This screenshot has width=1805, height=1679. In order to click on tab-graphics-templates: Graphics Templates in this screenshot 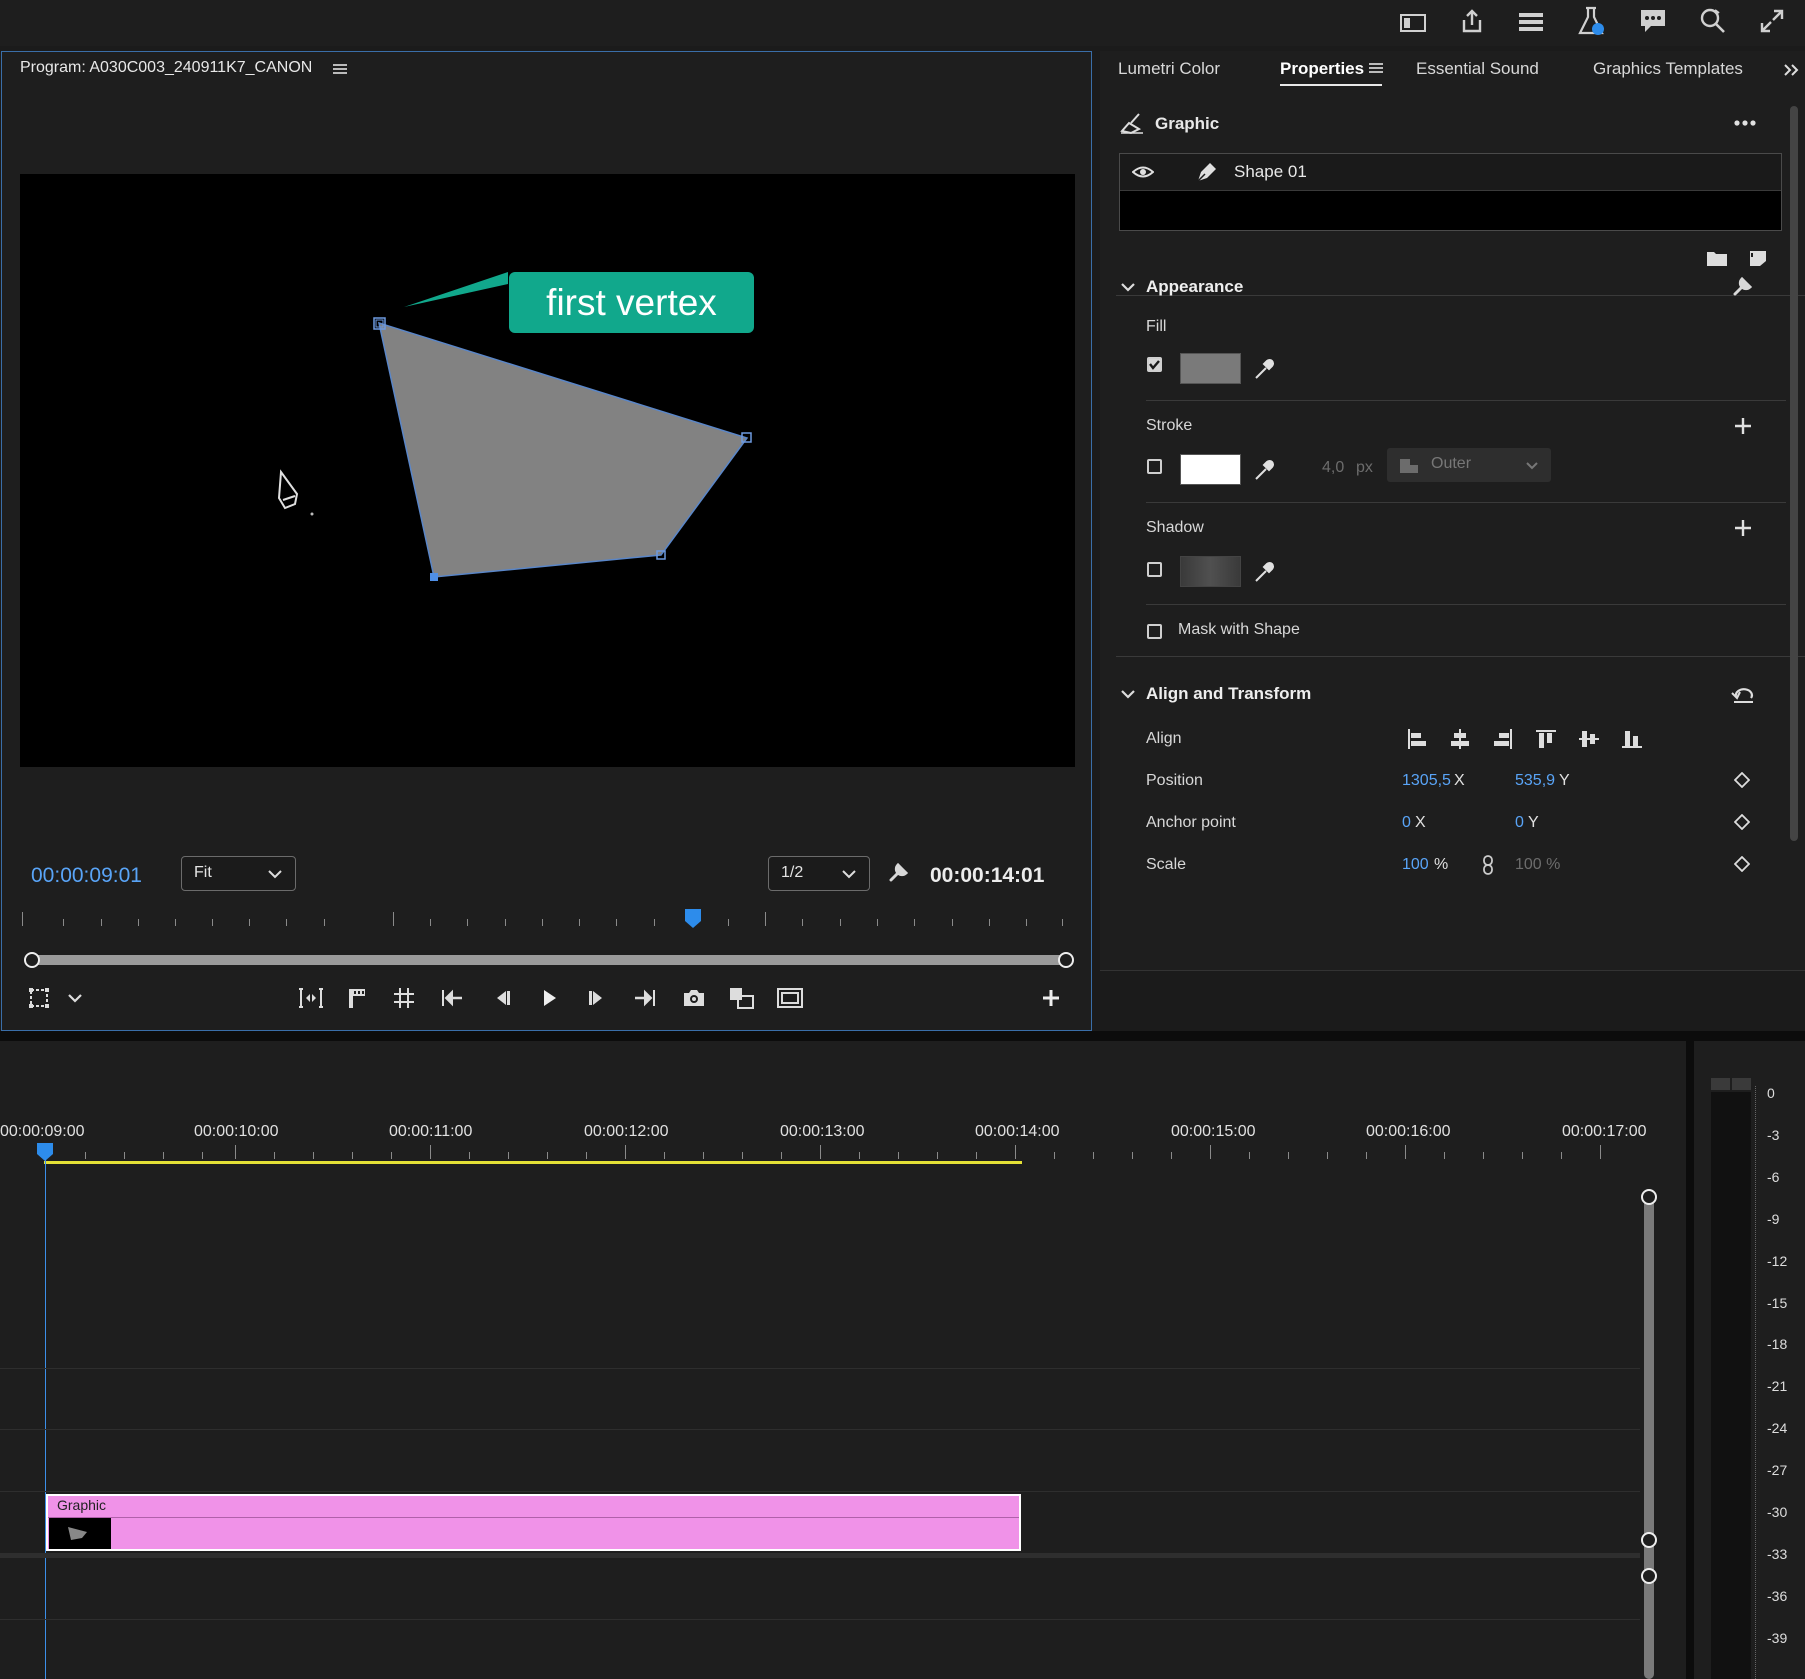, I will do `click(1668, 69)`.